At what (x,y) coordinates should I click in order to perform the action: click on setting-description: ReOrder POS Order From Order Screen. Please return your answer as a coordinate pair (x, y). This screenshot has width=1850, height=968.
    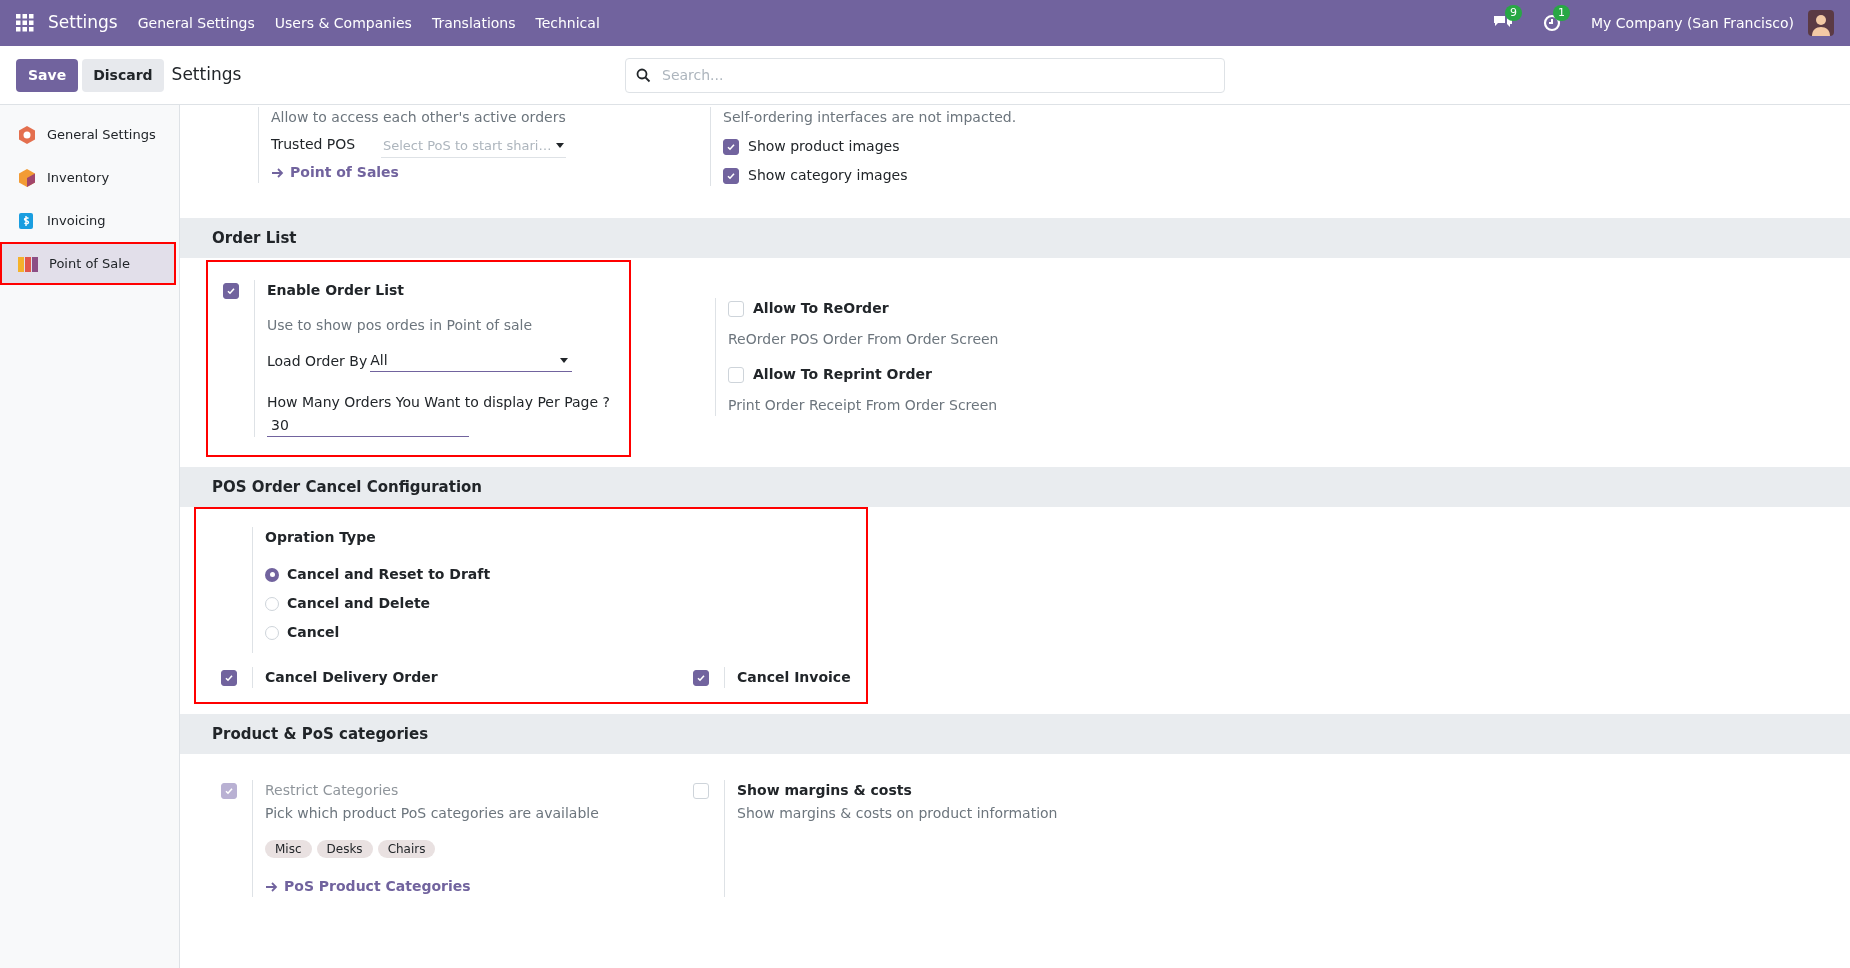
    Looking at the image, I should click on (863, 339).